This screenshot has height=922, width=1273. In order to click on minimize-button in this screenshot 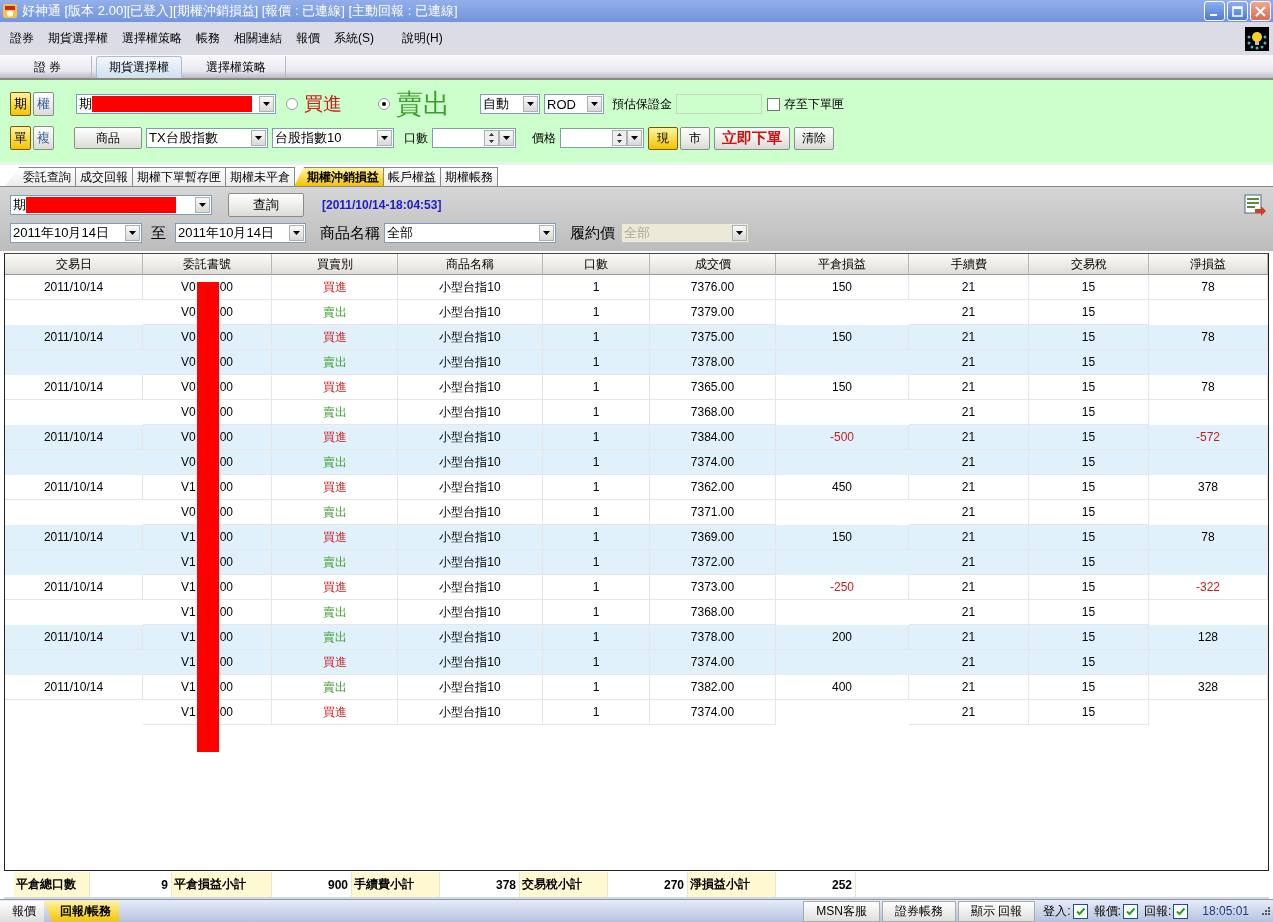, I will do `click(1214, 11)`.